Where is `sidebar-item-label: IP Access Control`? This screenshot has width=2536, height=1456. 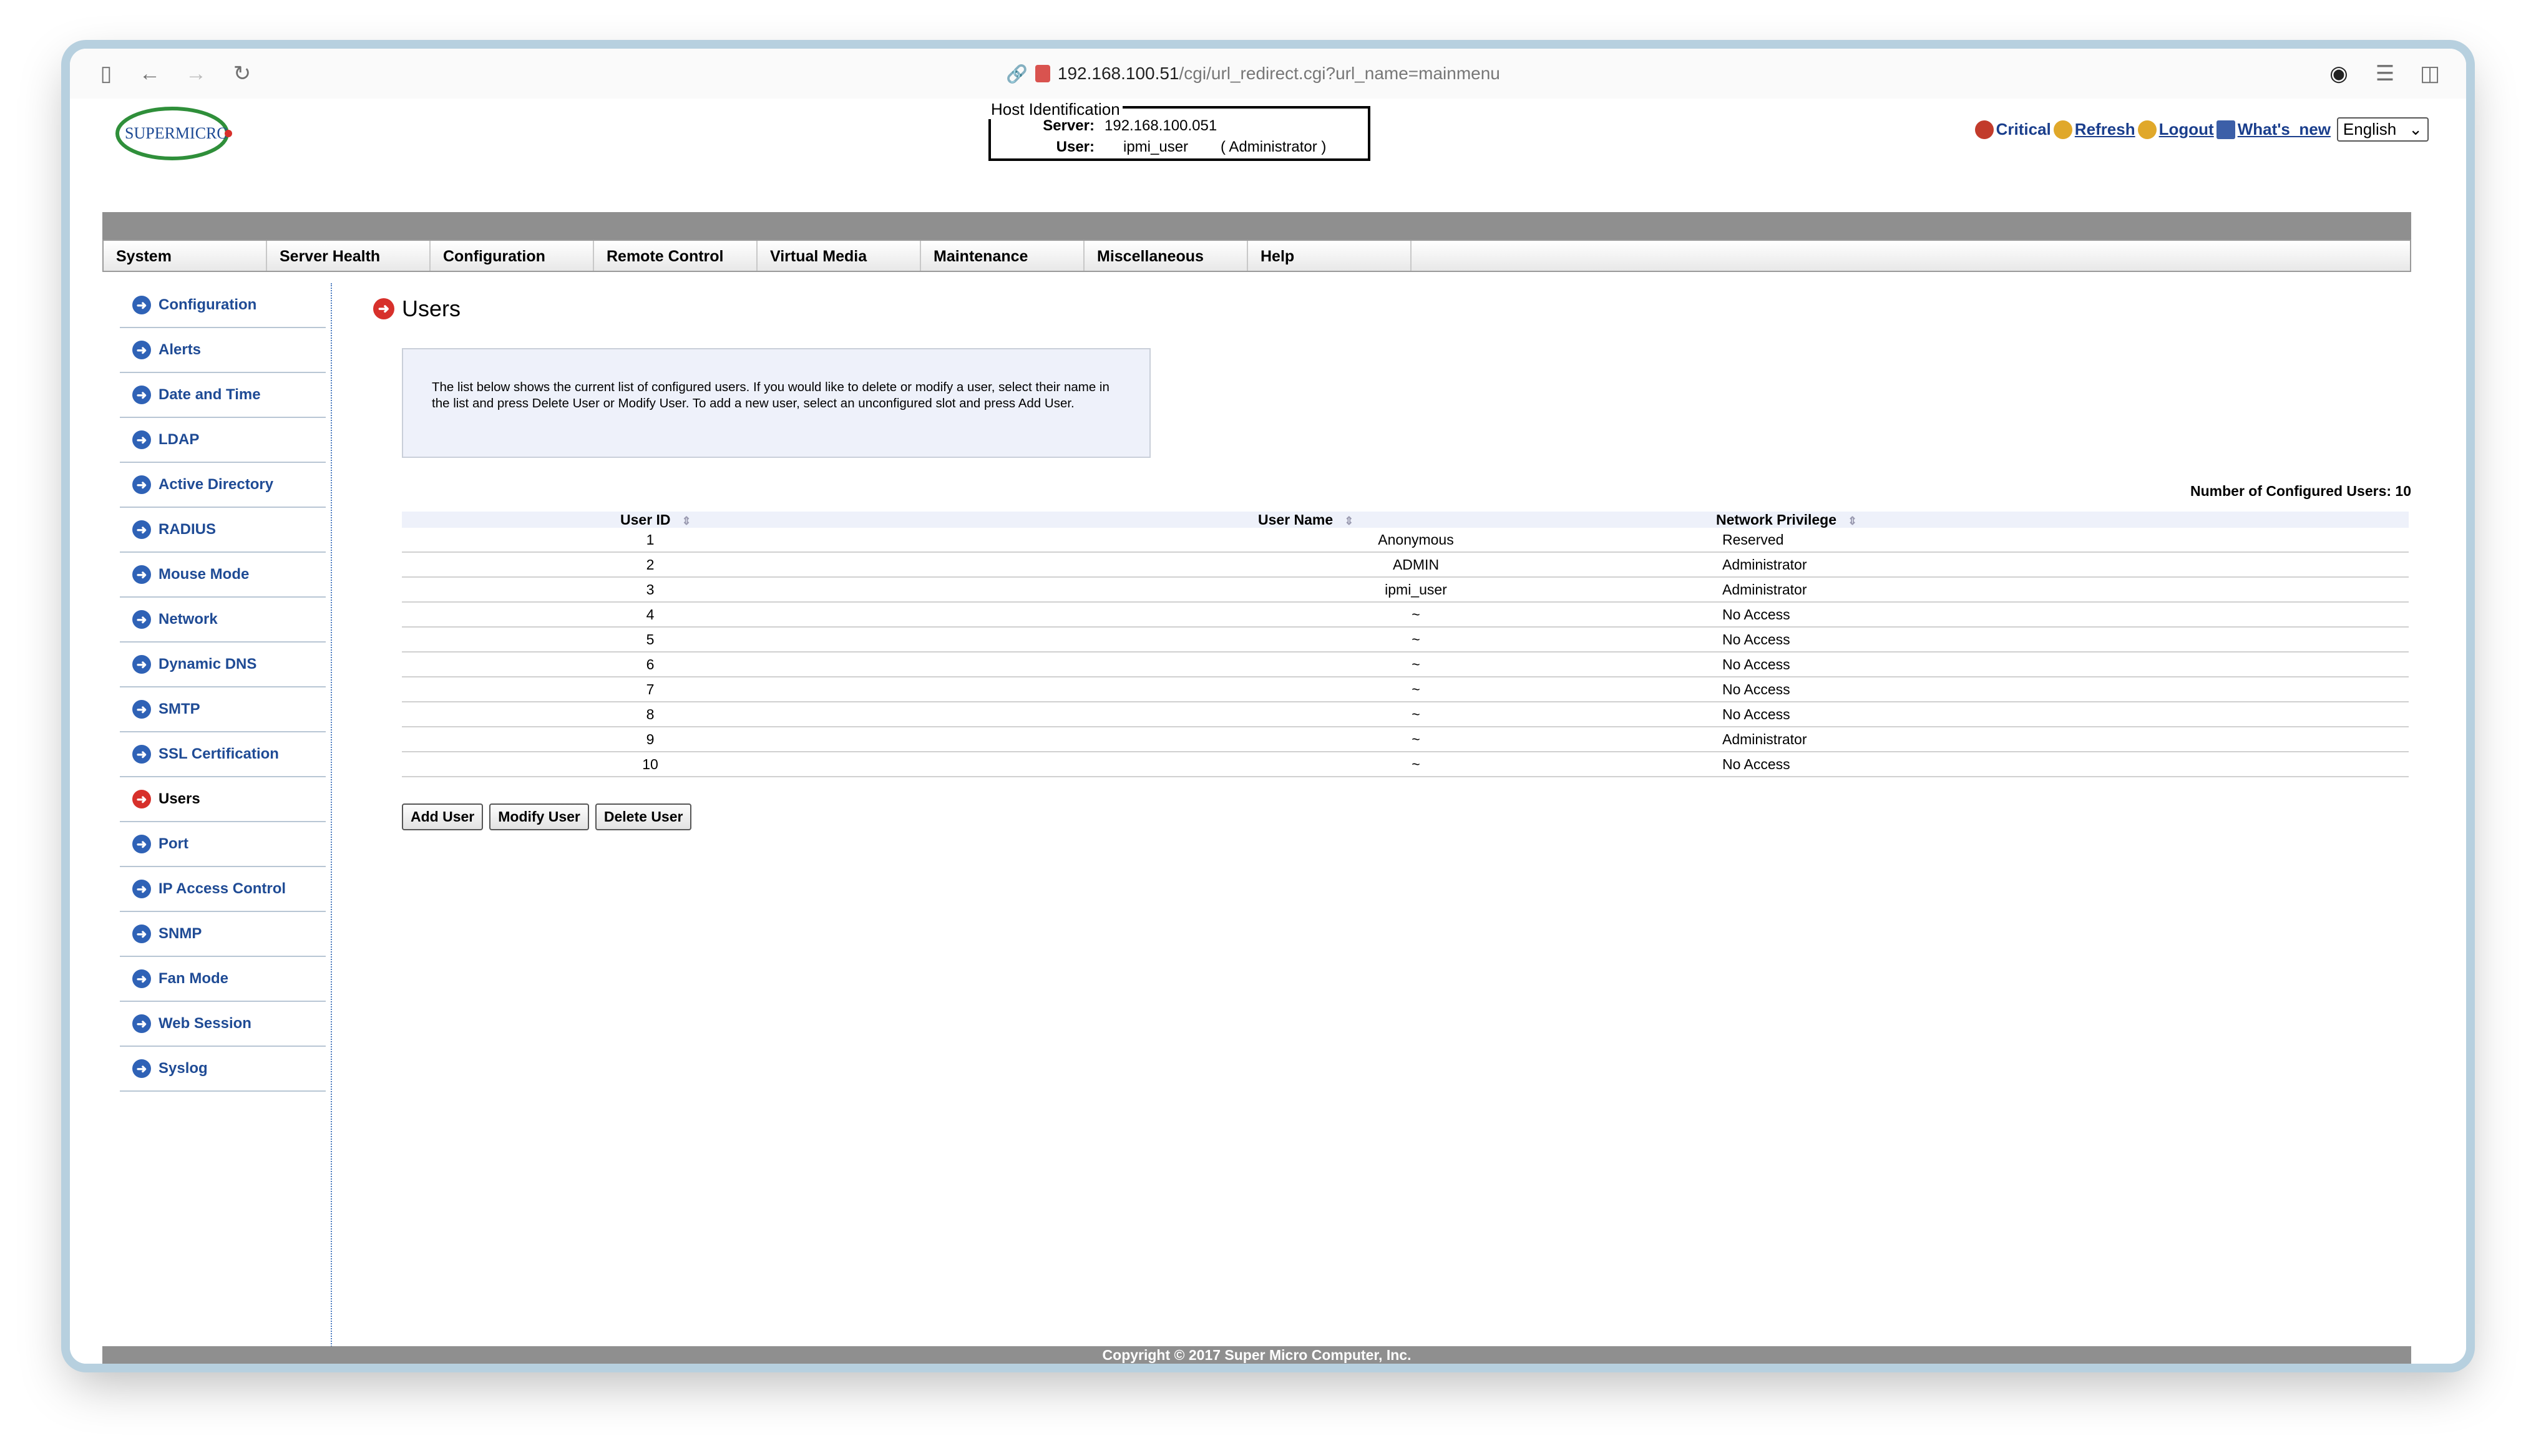
sidebar-item-label: IP Access Control is located at coordinates (222, 889).